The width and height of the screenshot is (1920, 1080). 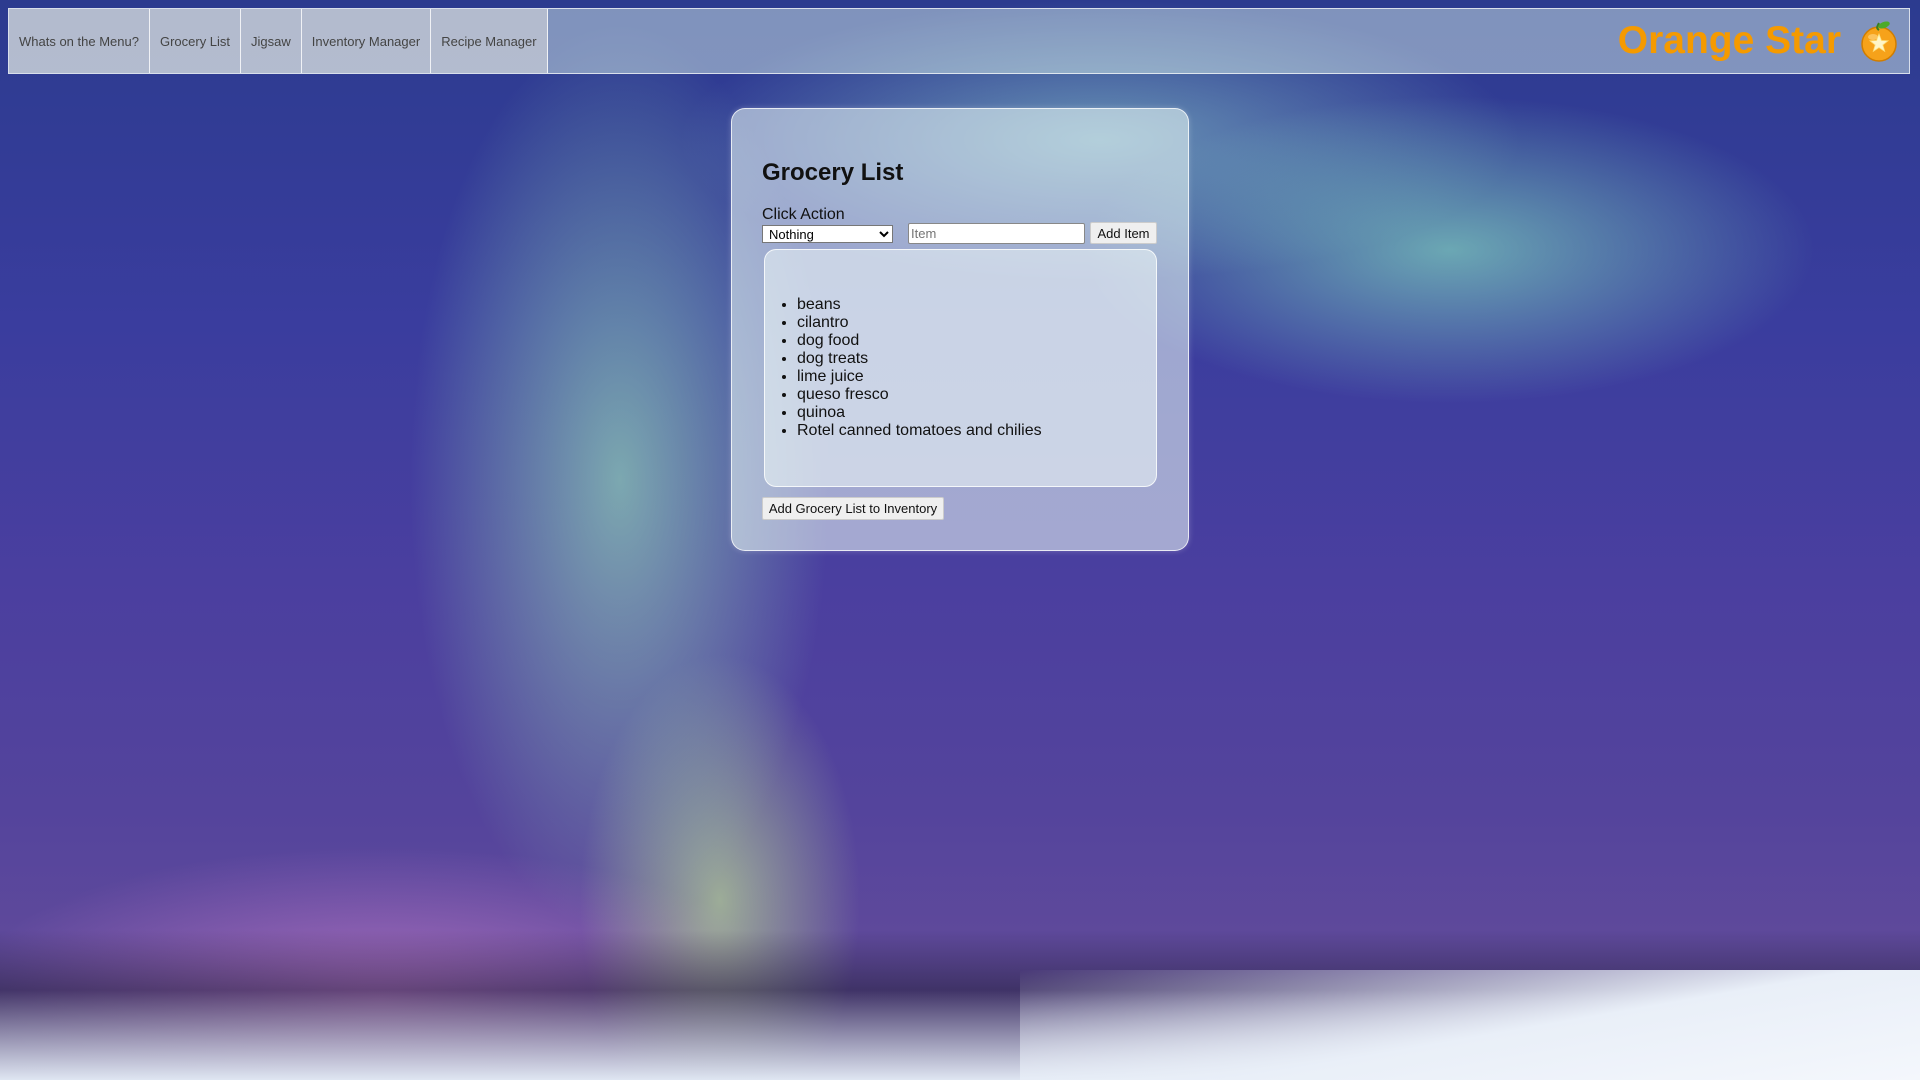 I want to click on click-action-label: Click Action, so click(x=803, y=214).